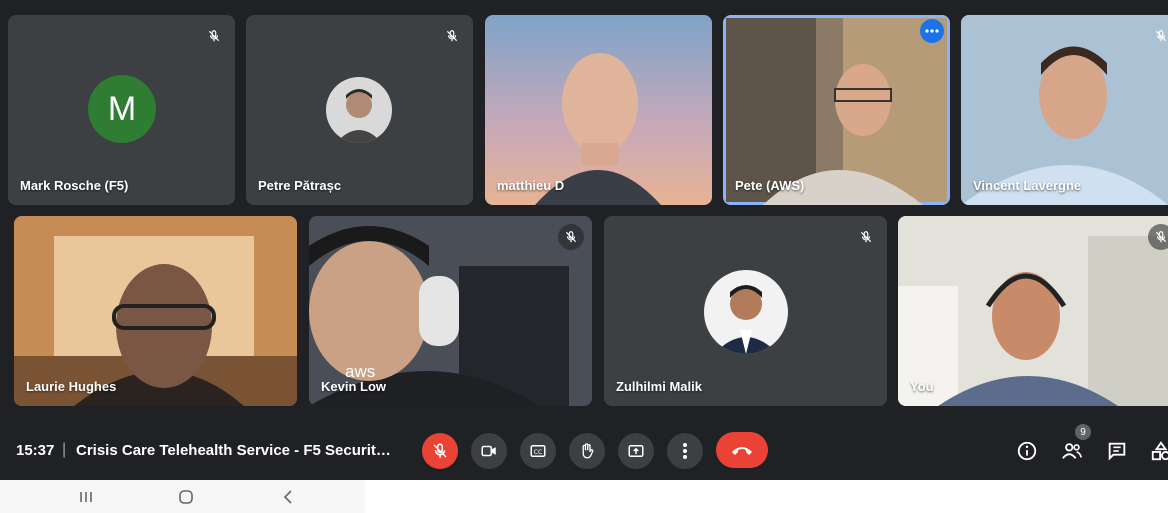 This screenshot has width=1168, height=513. I want to click on meeting-info-button, so click(1027, 451).